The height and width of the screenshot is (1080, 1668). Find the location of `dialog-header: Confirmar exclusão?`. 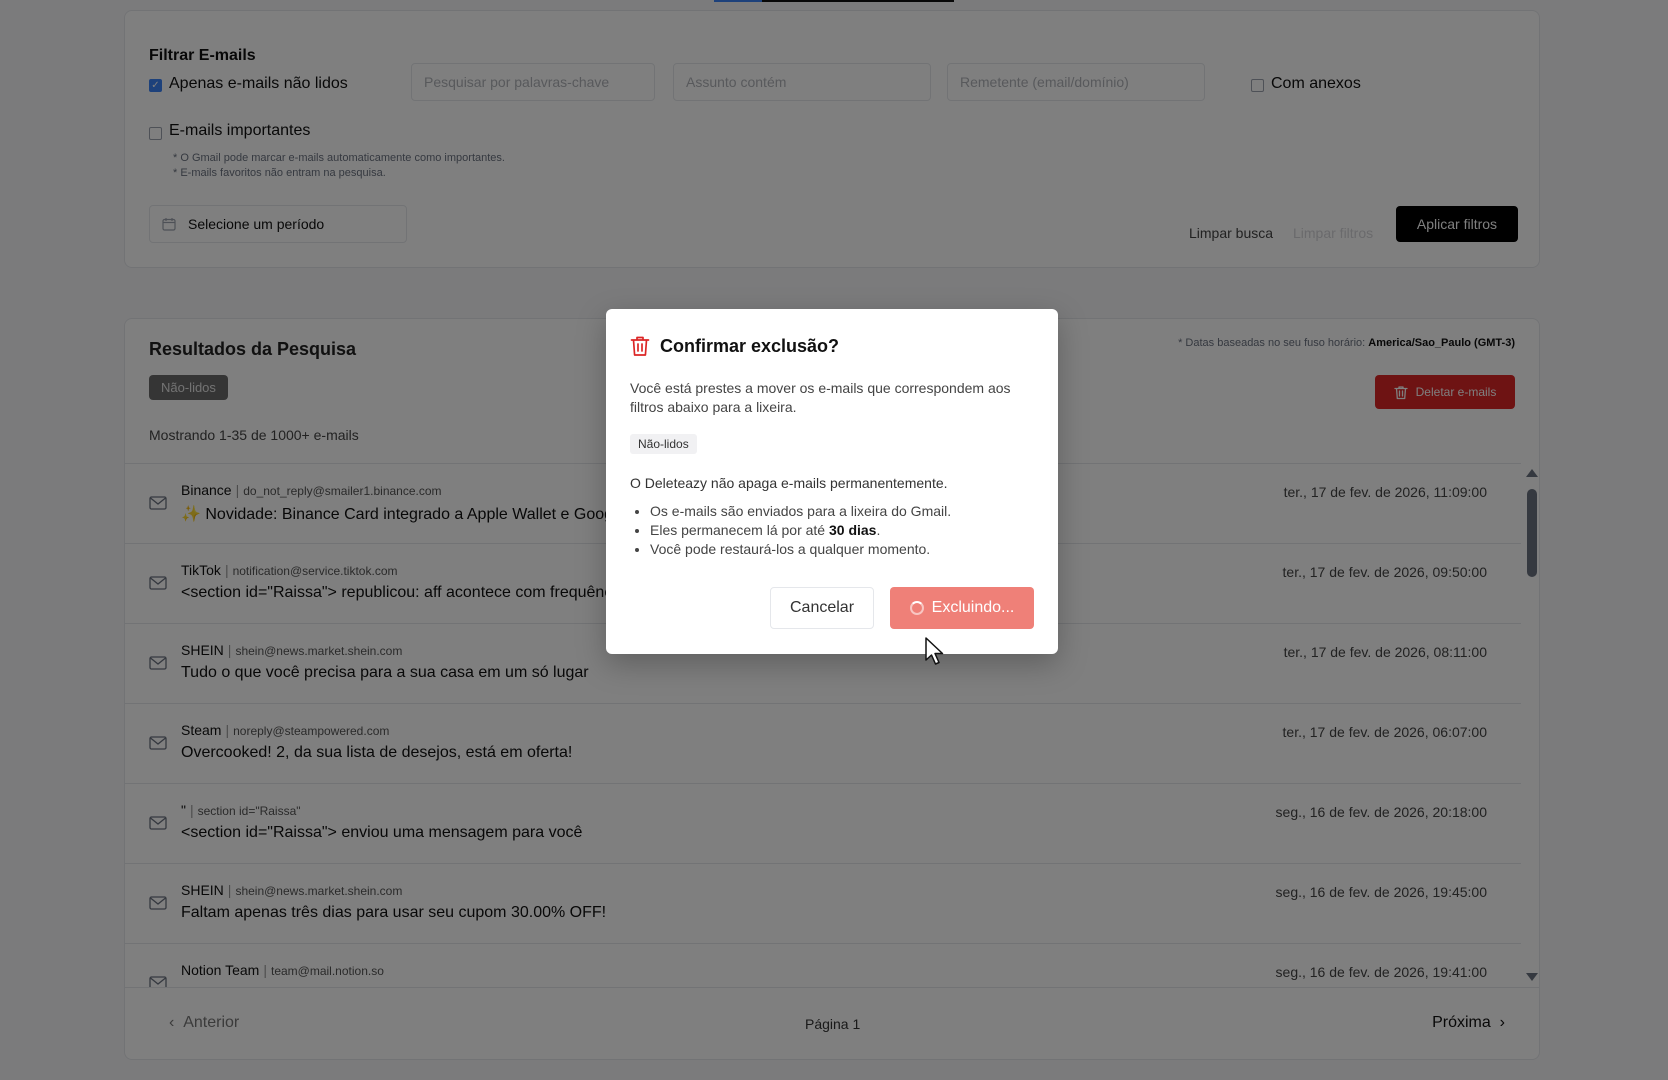

dialog-header: Confirmar exclusão? is located at coordinates (734, 346).